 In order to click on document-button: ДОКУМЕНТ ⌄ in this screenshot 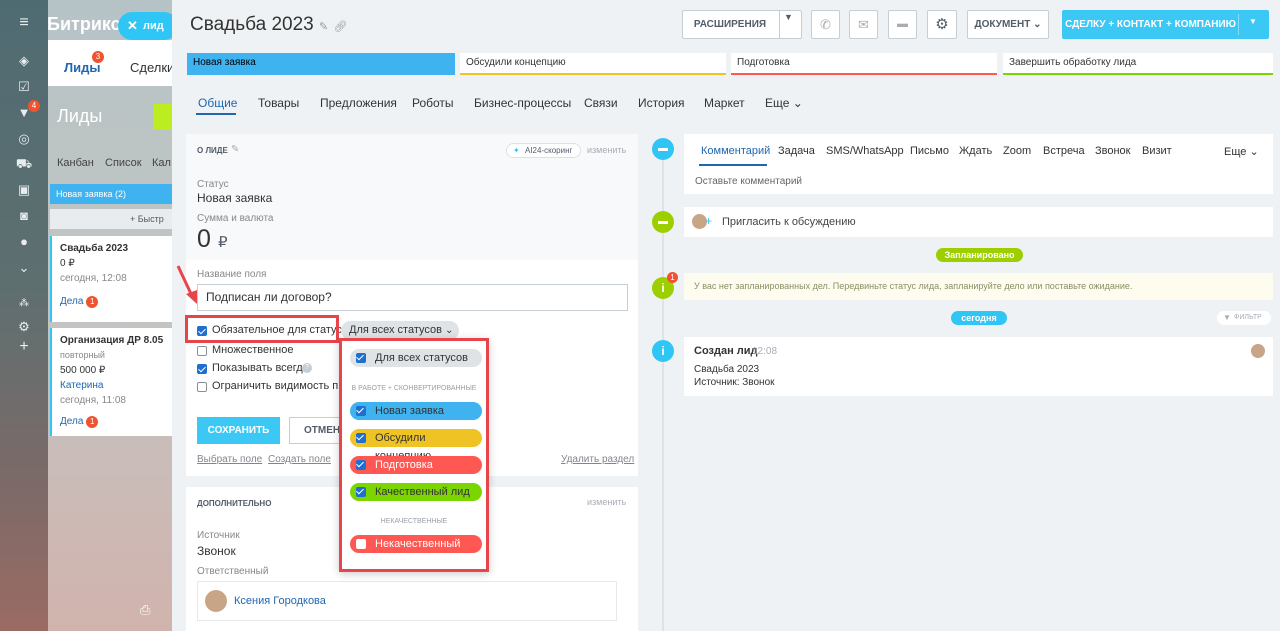, I will do `click(1008, 24)`.